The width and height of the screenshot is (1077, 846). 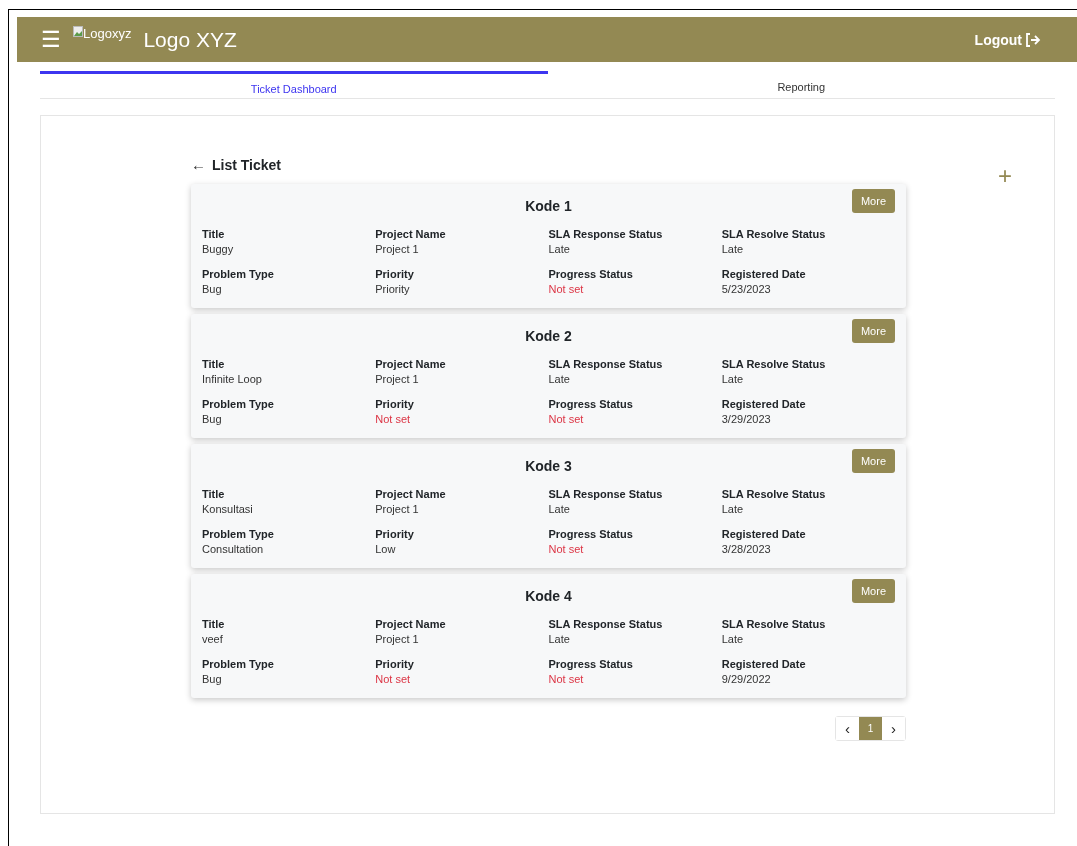 I want to click on logout-button: Logout, so click(x=1007, y=39).